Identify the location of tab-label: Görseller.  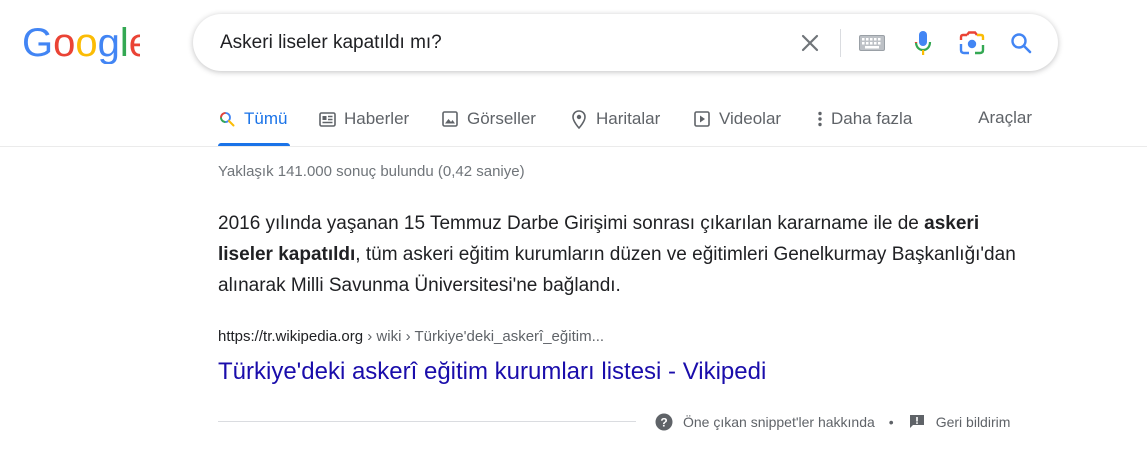
(501, 118).